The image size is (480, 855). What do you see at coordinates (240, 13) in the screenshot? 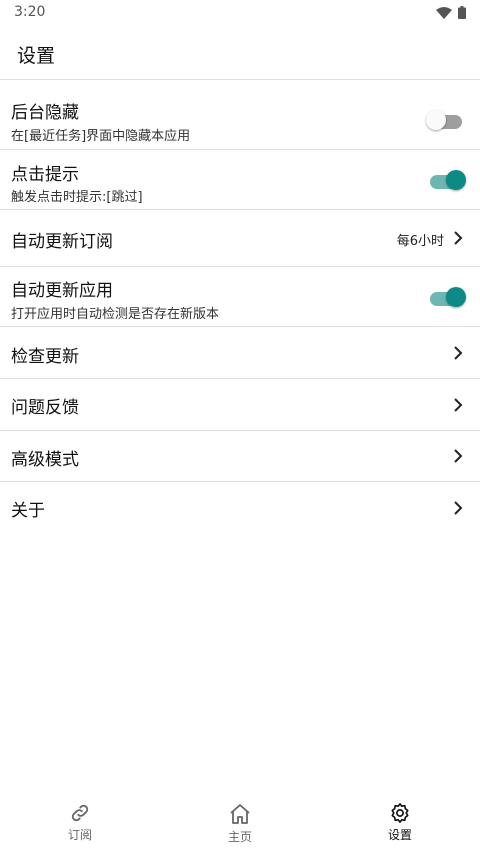
I see `status-bar: 3:20` at bounding box center [240, 13].